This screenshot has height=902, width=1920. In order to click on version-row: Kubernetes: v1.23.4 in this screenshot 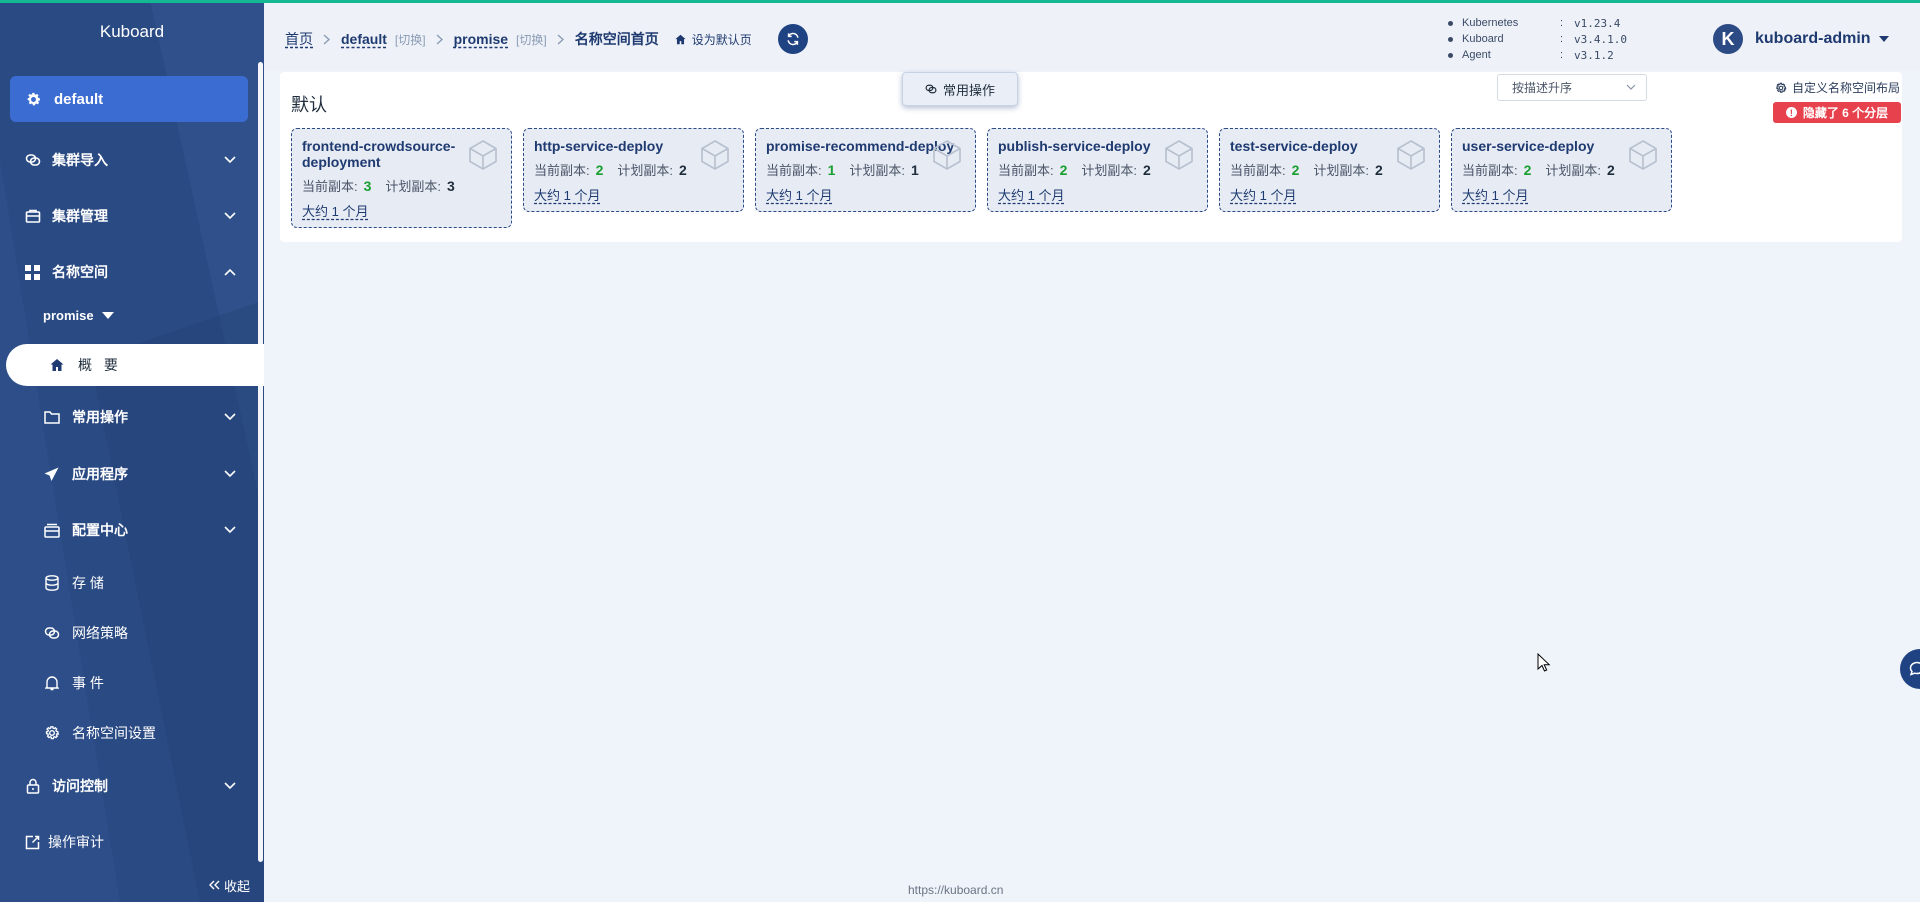, I will do `click(1537, 23)`.